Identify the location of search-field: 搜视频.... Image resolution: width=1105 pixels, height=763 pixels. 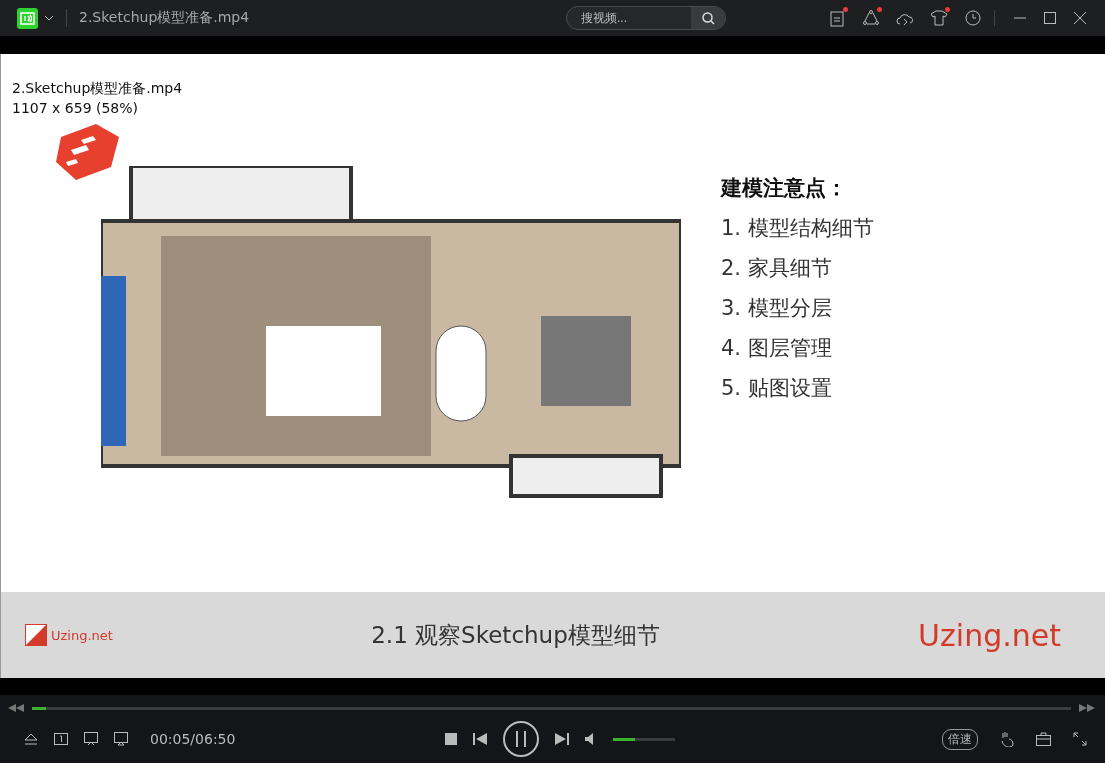
(629, 18).